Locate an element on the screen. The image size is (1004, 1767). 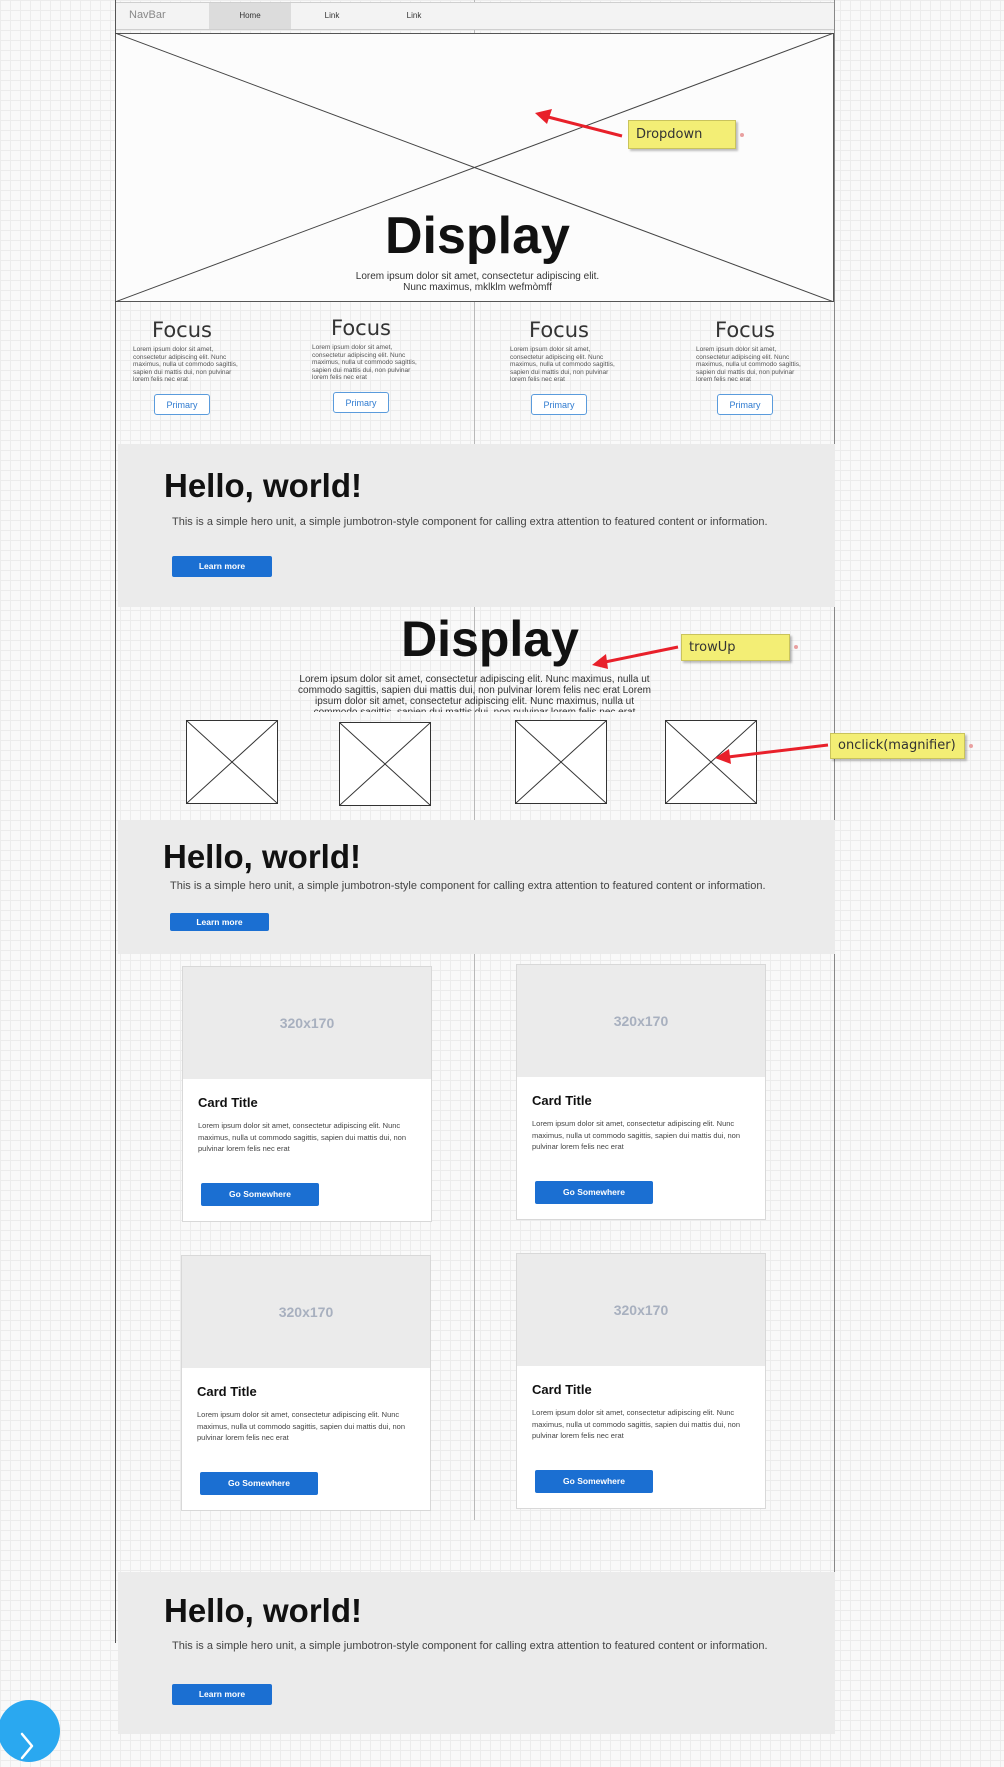
arrow-magnifier is located at coordinates (772, 753).